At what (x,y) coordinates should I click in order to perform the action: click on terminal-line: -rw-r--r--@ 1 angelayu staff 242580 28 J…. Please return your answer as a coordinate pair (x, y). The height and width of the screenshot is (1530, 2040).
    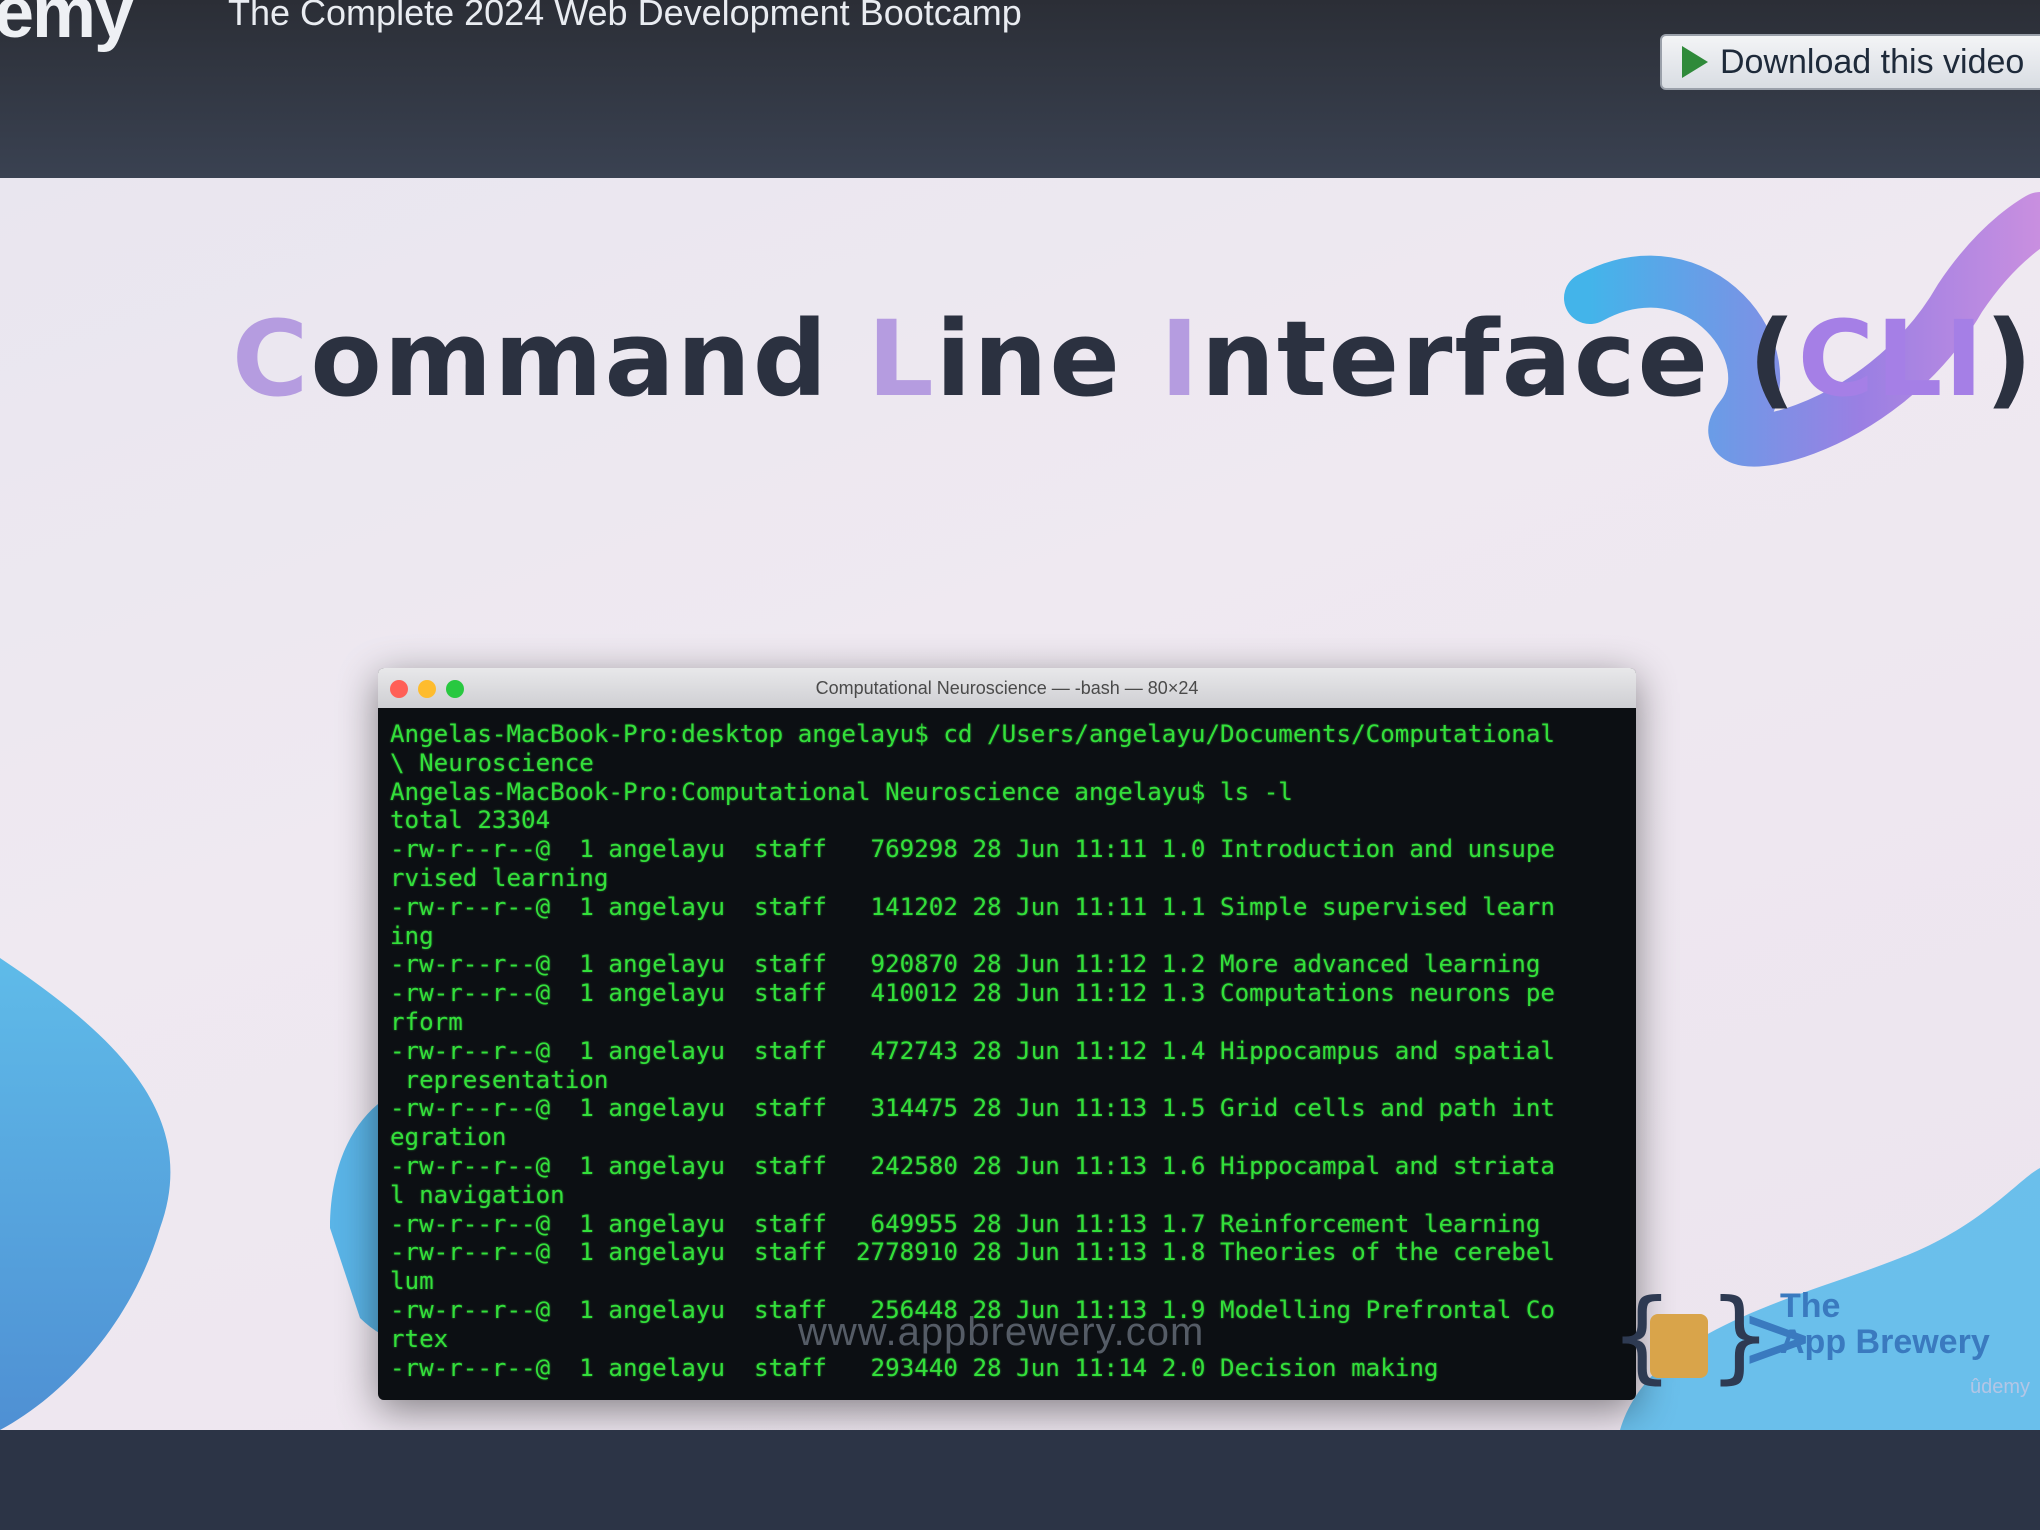
    Looking at the image, I should click on (972, 1165).